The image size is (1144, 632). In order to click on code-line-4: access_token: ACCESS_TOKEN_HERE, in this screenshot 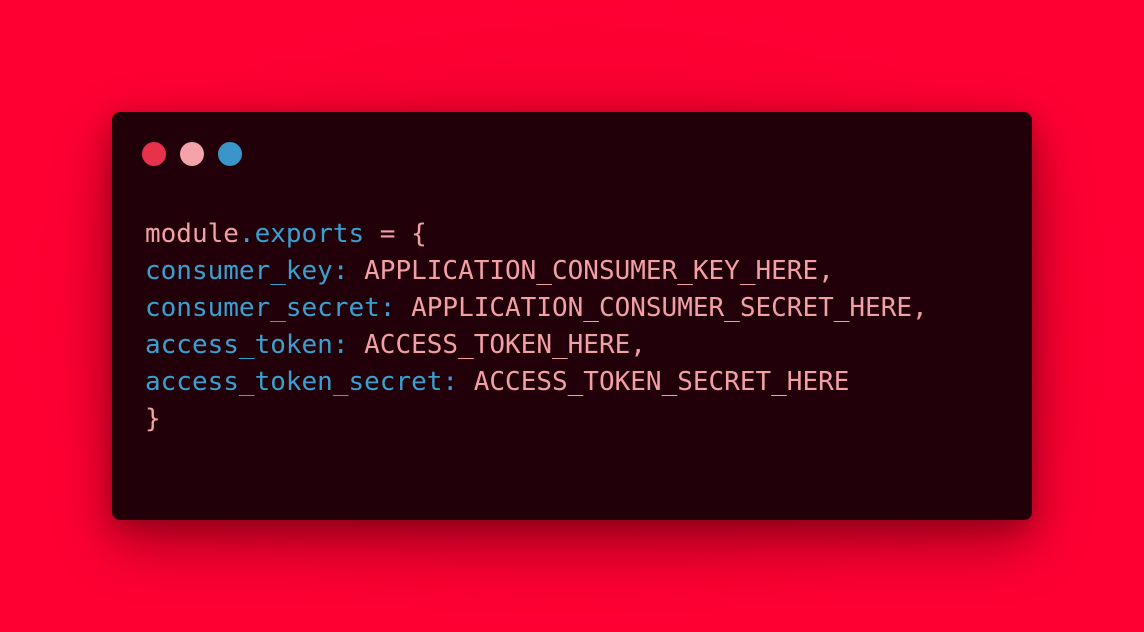, I will do `click(536, 345)`.